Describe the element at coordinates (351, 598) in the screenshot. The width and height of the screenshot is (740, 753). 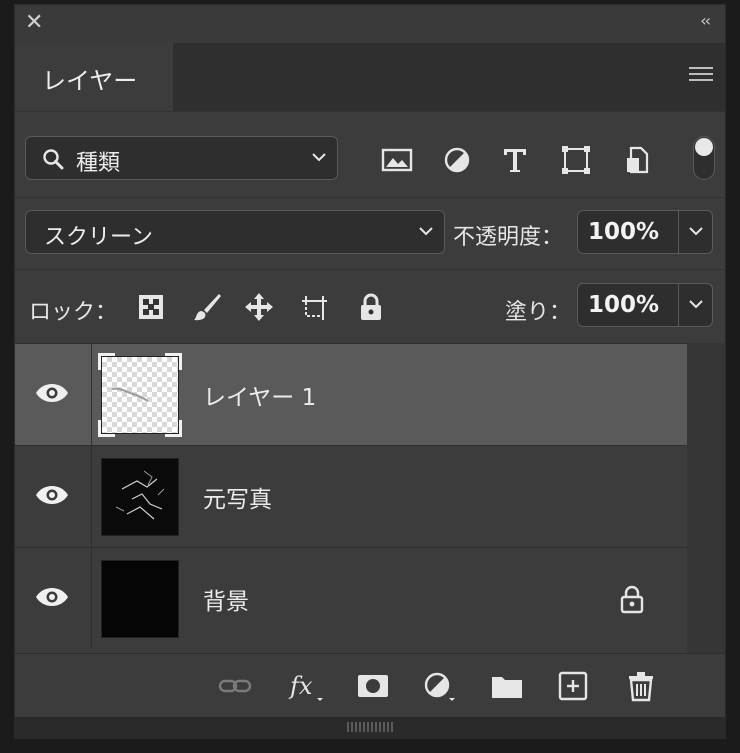
I see `layer-row: 背景` at that location.